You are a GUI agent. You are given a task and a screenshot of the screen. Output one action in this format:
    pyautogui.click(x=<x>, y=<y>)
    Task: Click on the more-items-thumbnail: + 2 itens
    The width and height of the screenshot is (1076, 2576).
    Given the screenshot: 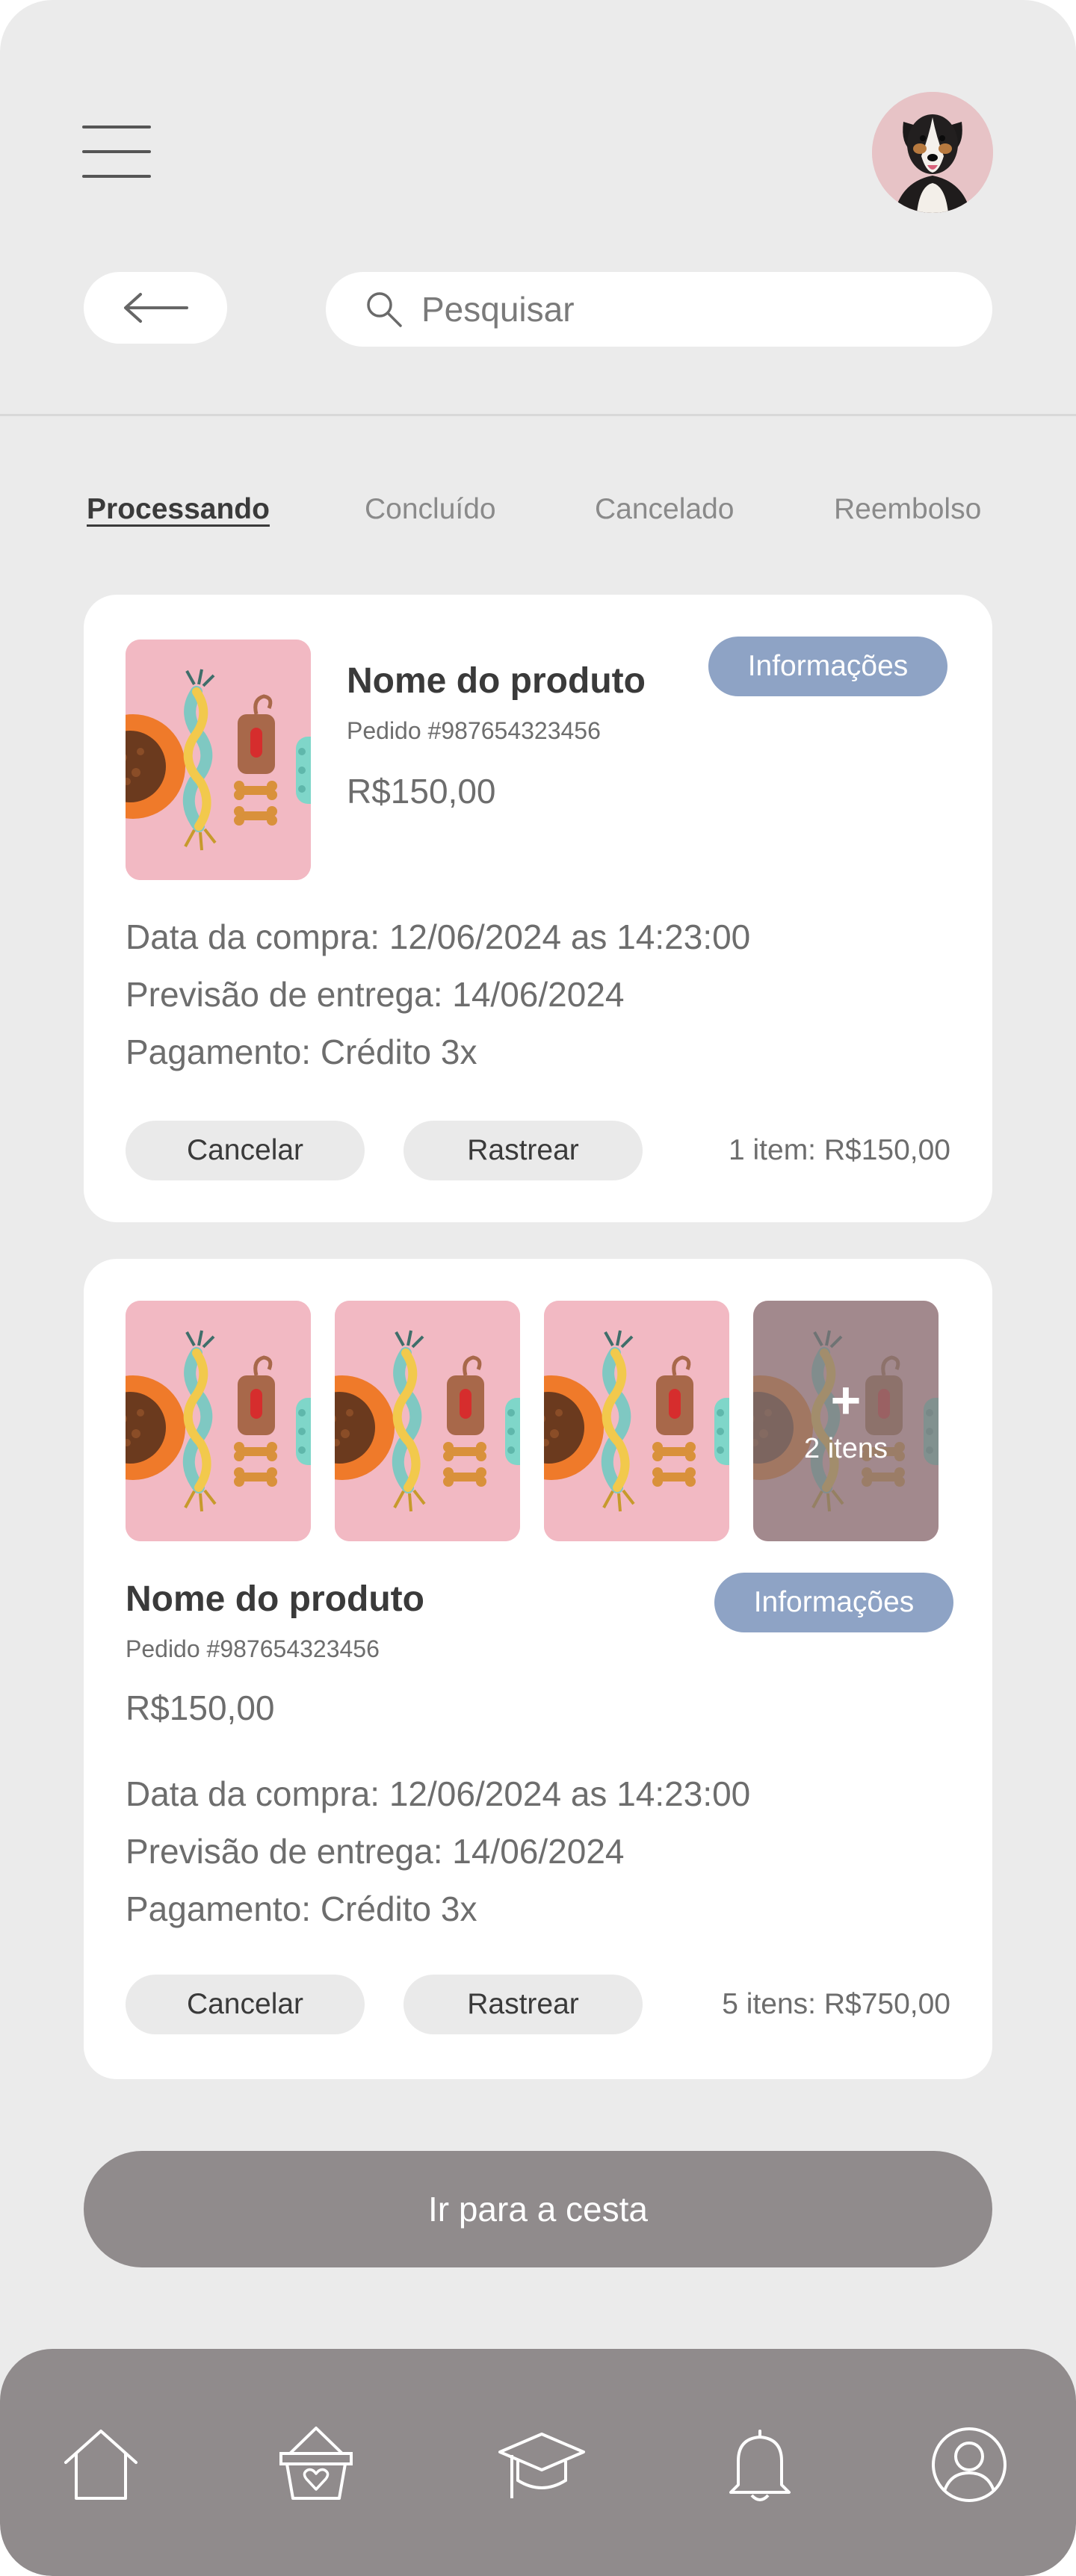 What is the action you would take?
    pyautogui.click(x=846, y=1421)
    